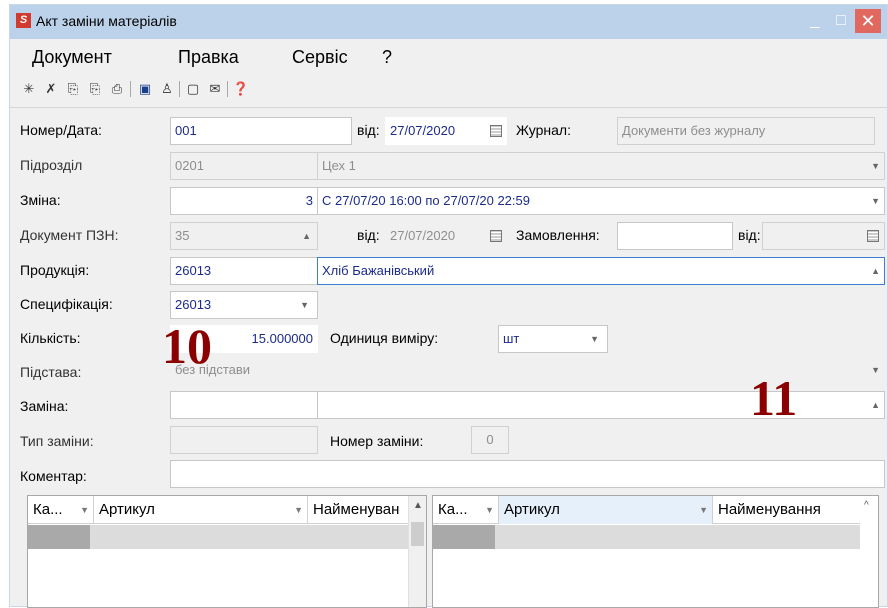 The height and width of the screenshot is (608, 888). What do you see at coordinates (241, 89) in the screenshot?
I see `help-icon: ❓` at bounding box center [241, 89].